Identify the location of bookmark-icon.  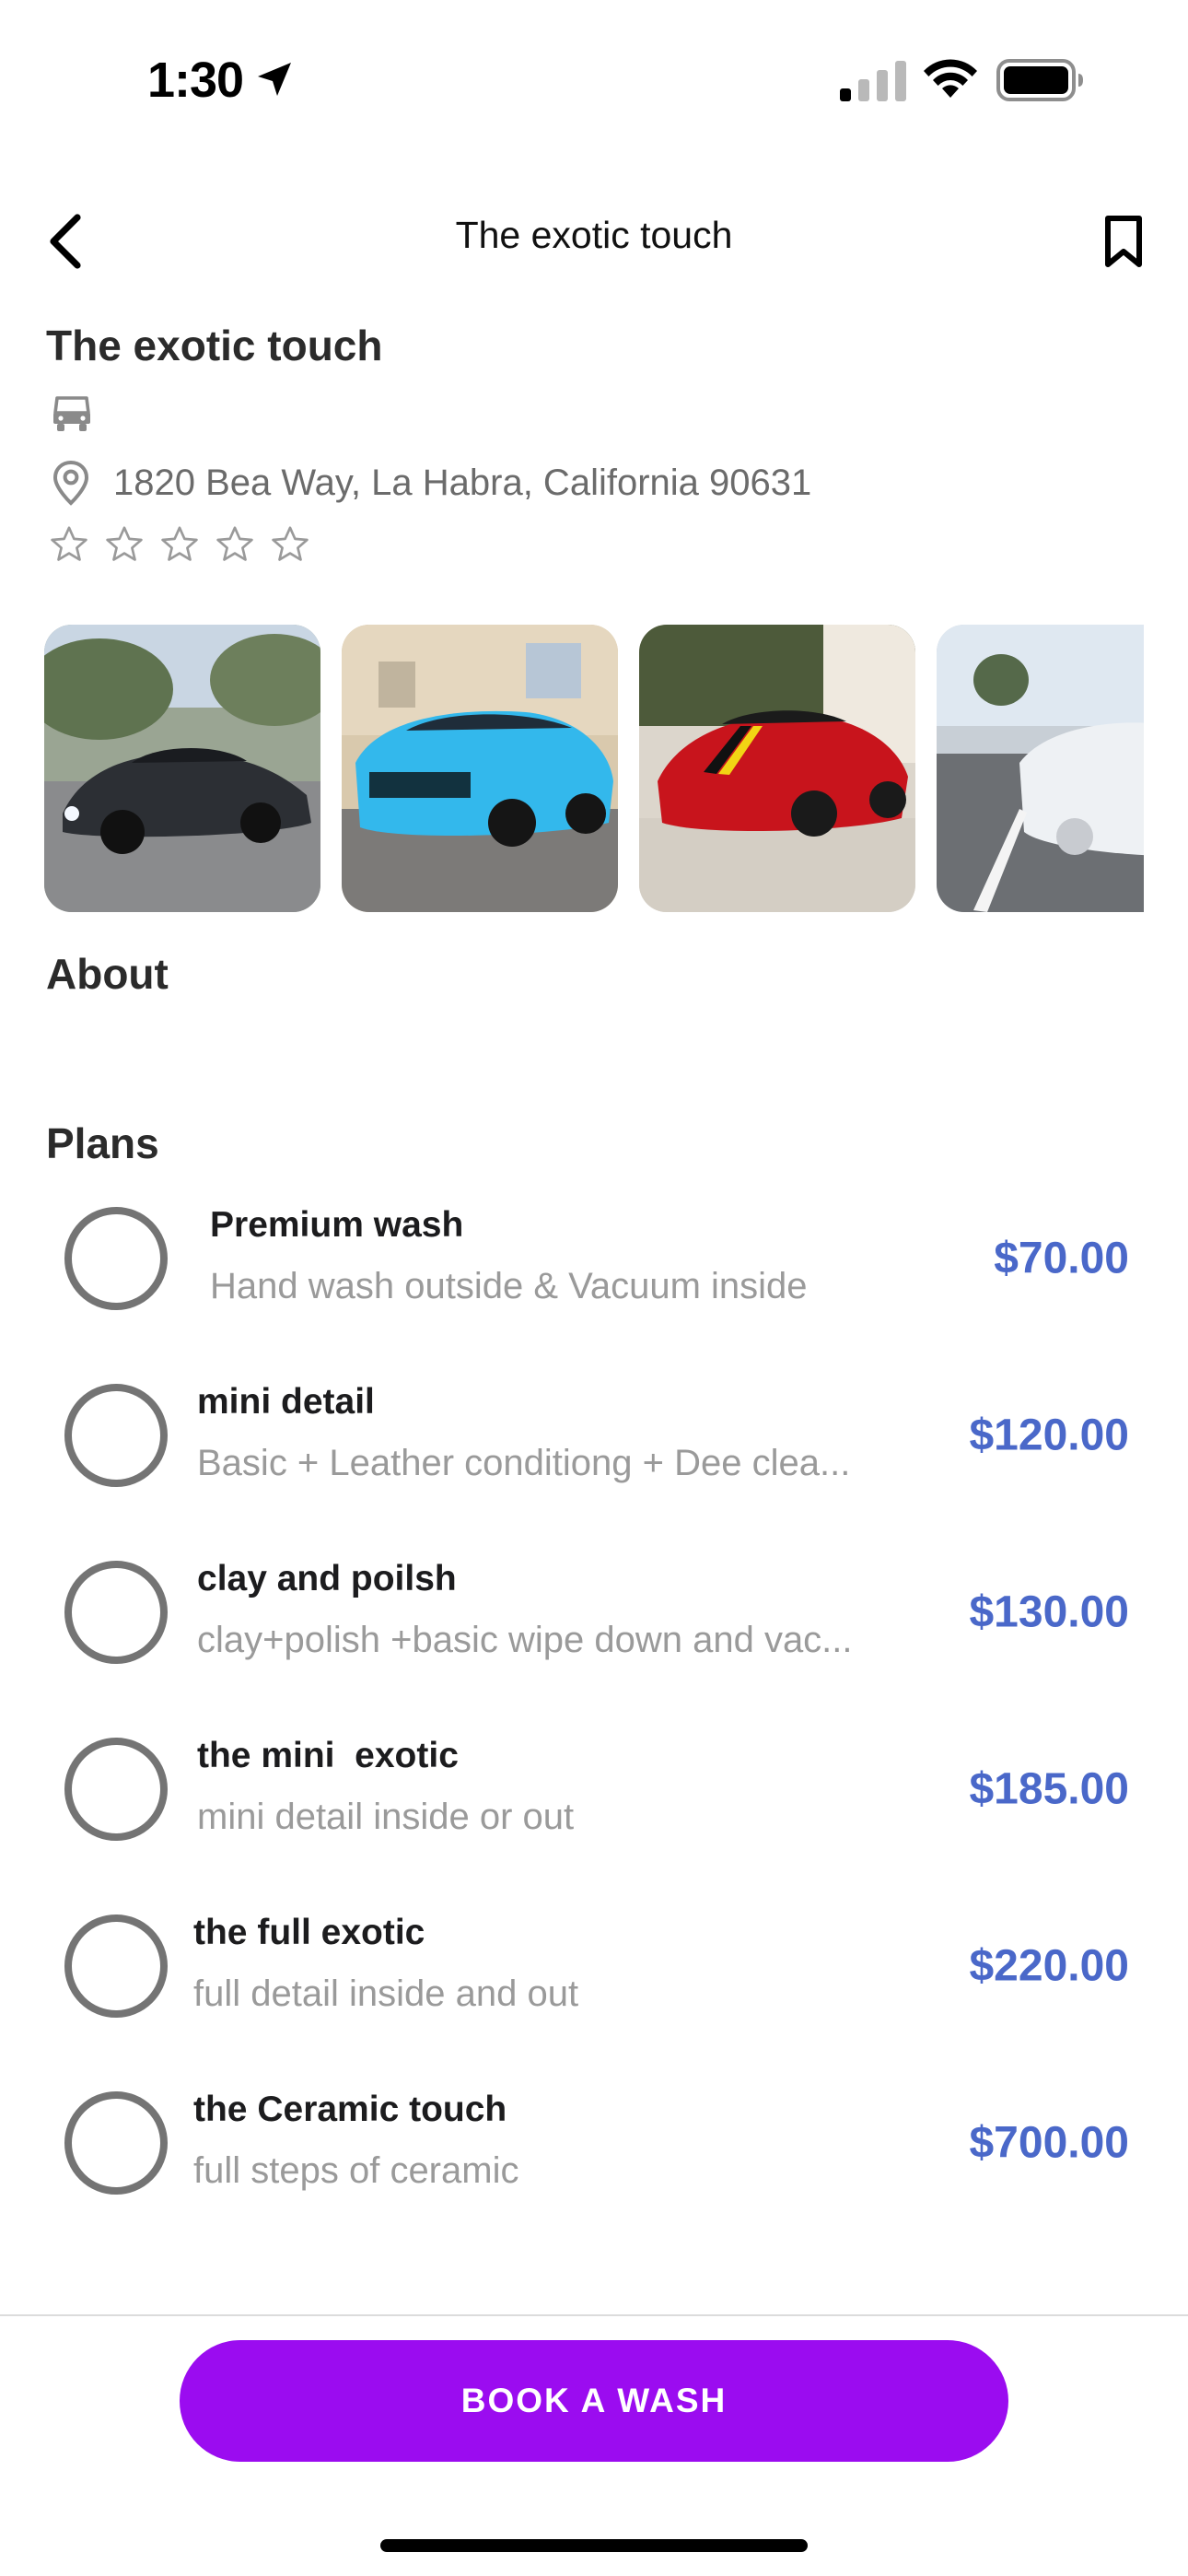
(1123, 241).